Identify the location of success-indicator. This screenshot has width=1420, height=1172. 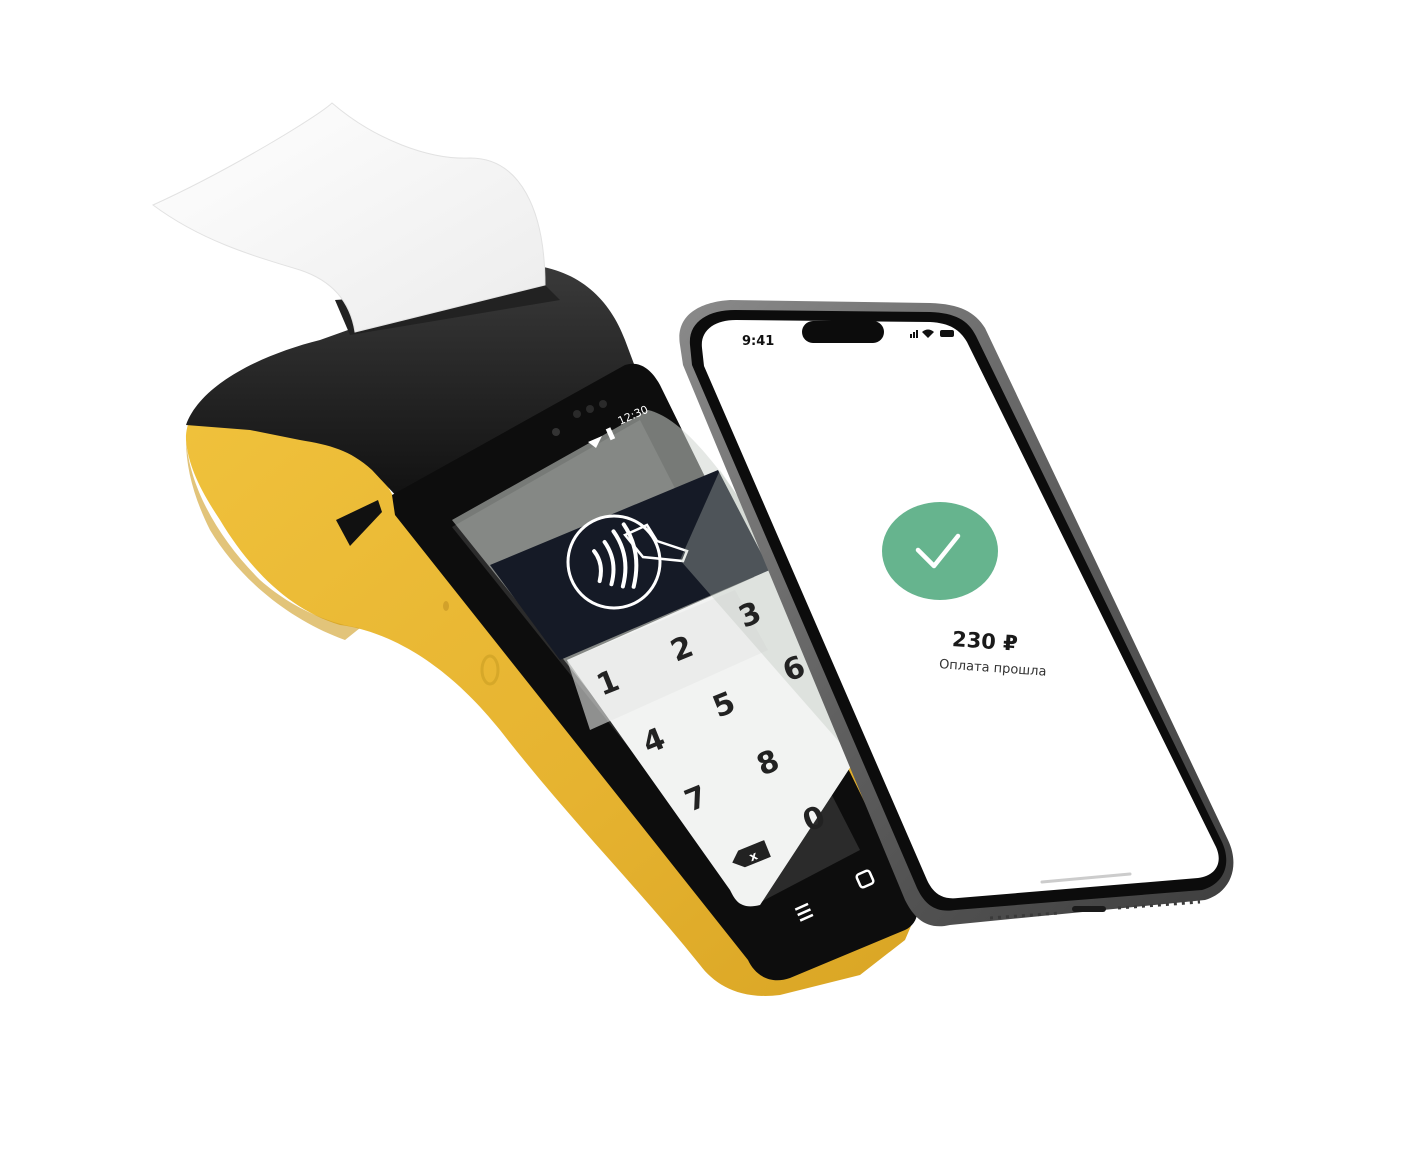
(940, 551).